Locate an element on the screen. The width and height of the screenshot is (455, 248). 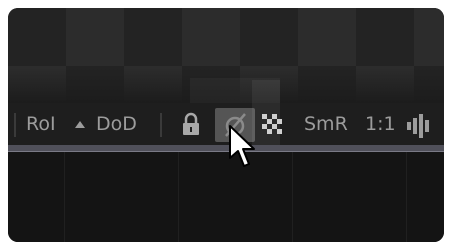
dod-button: DoD is located at coordinates (116, 124).